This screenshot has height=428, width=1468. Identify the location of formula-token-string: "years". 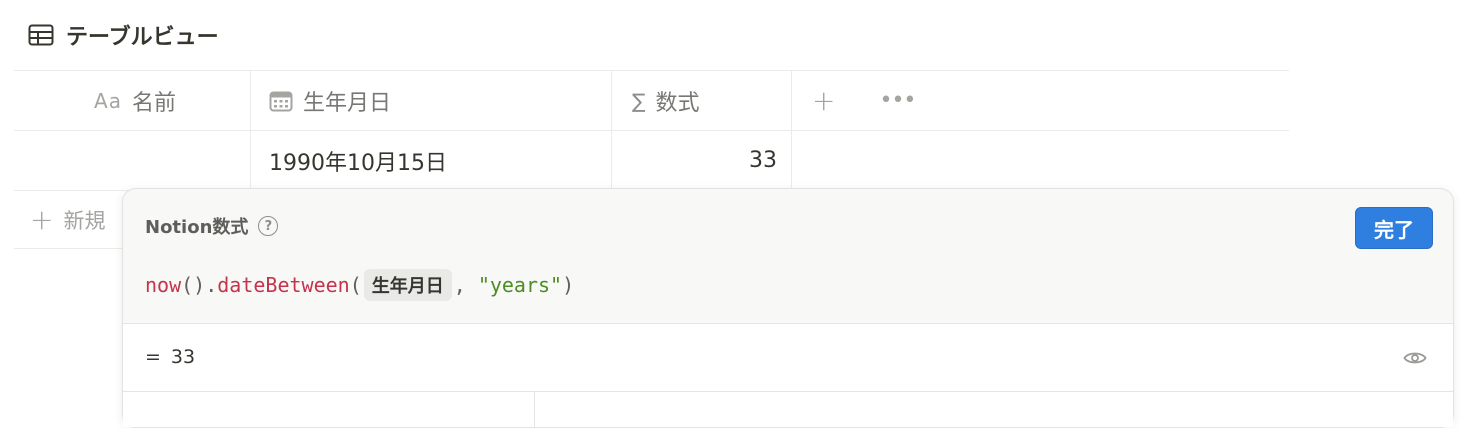
(520, 285).